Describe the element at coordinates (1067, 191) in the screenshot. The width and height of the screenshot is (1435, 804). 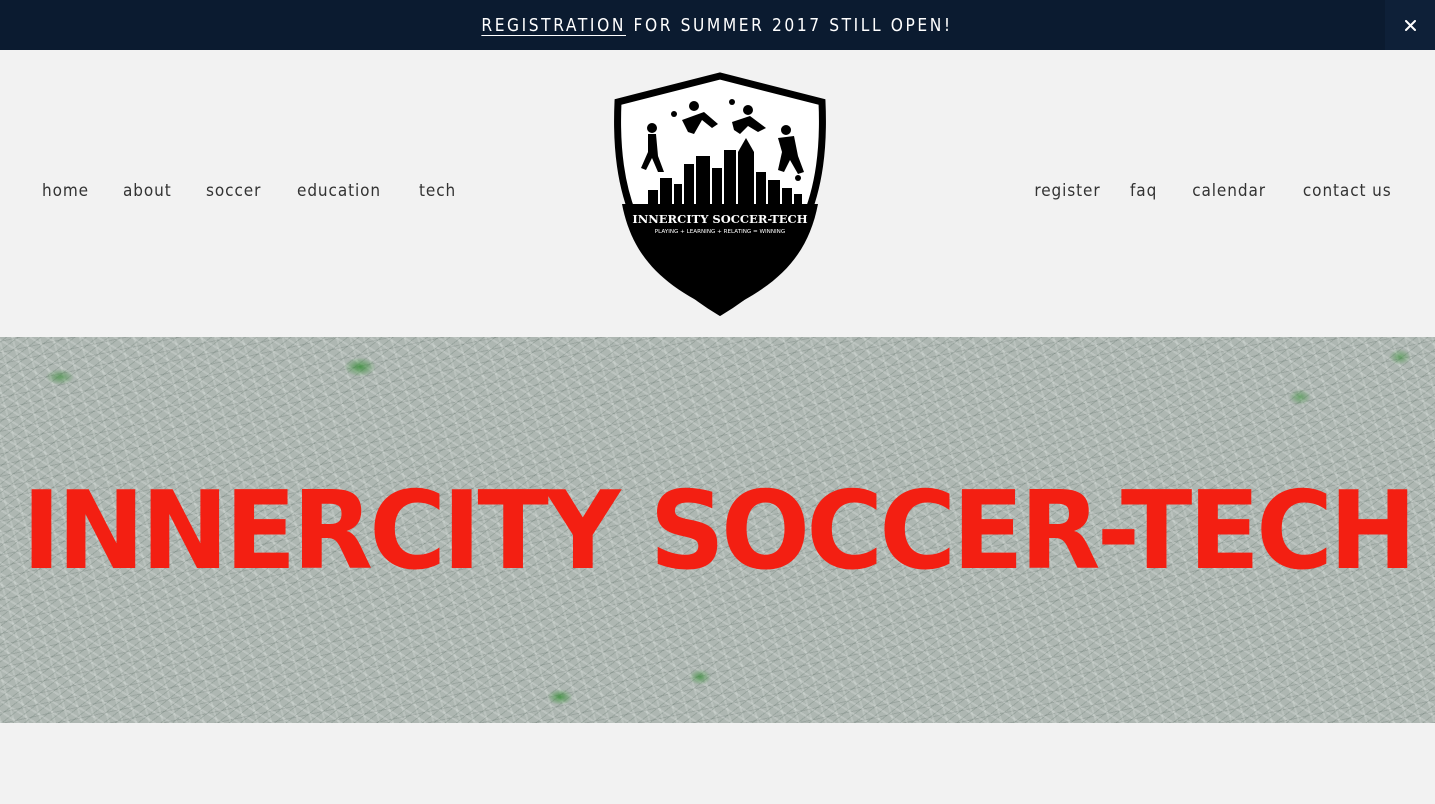
I see `nav-register: register` at that location.